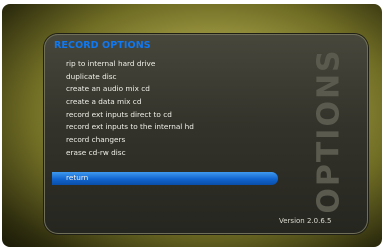 The width and height of the screenshot is (383, 251). What do you see at coordinates (157, 115) in the screenshot?
I see `menu-item-record-ext-inputs-direct-to-cd: record ext inputs direct to cd` at bounding box center [157, 115].